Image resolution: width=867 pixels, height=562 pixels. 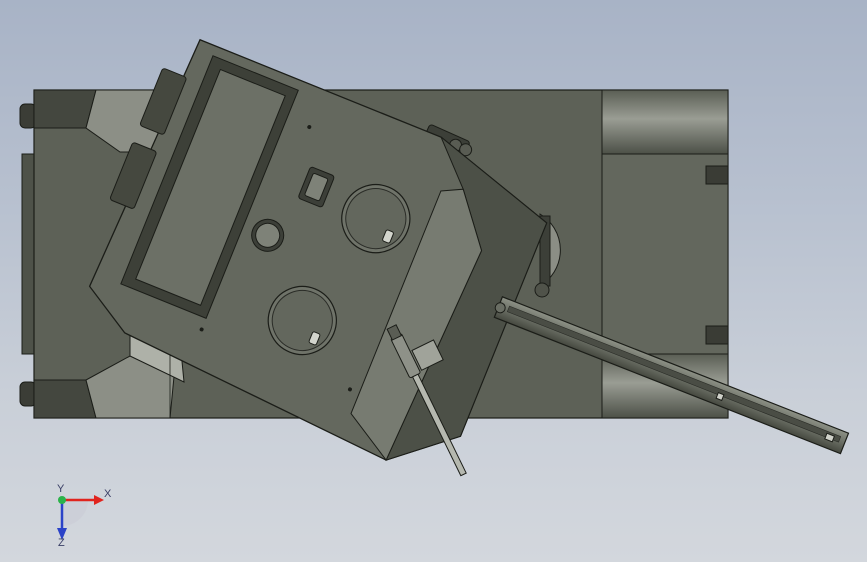 I want to click on x-axis-label: X, so click(x=108, y=494).